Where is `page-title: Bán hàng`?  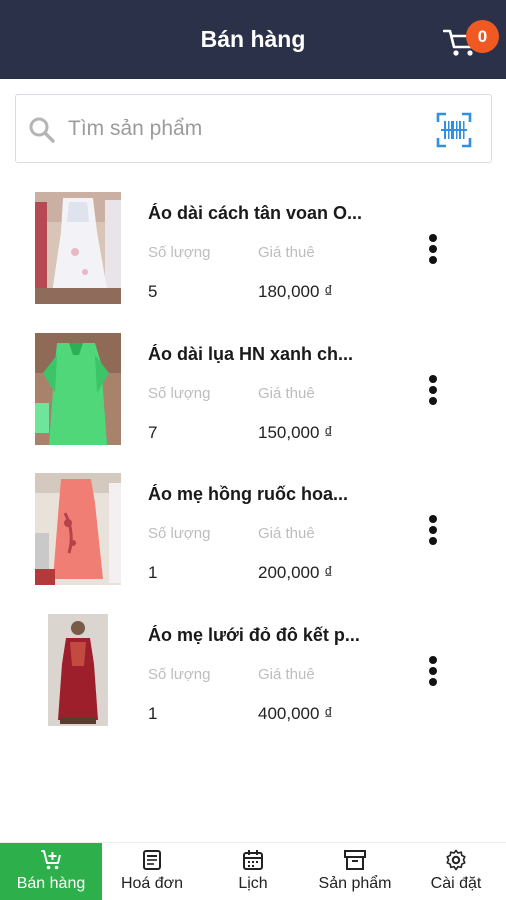 page-title: Bán hàng is located at coordinates (253, 39).